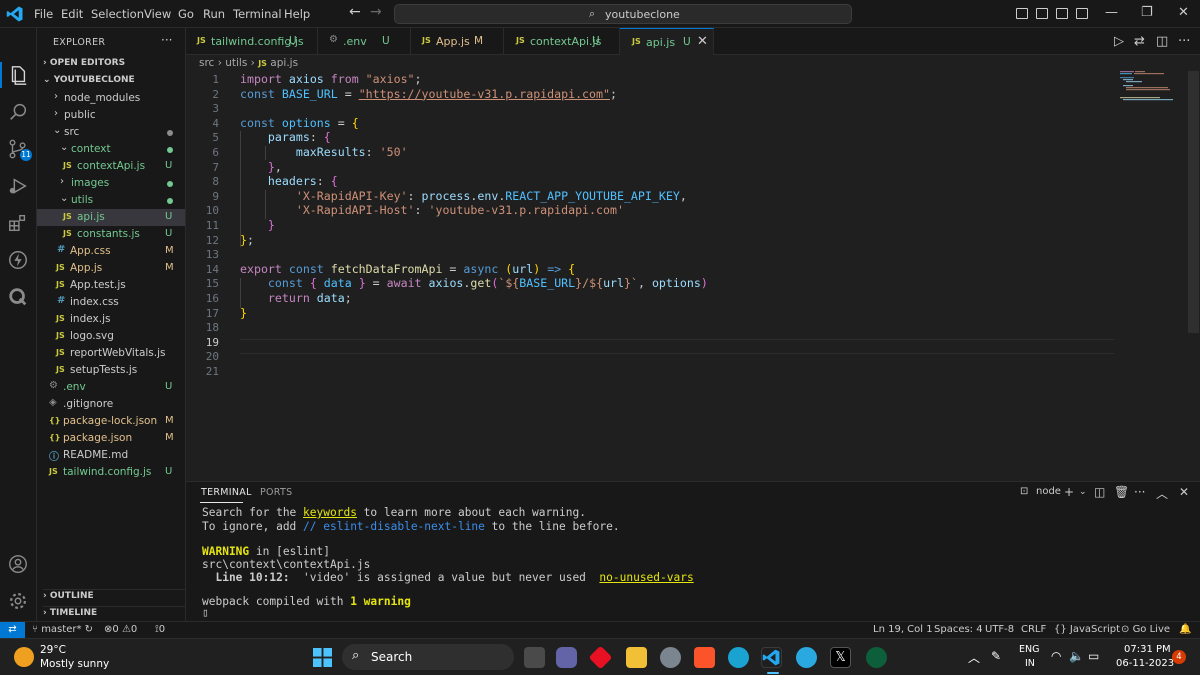 This screenshot has width=1200, height=675. What do you see at coordinates (111, 336) in the screenshot?
I see `tree-item-logo-svg: JS logo.svg` at bounding box center [111, 336].